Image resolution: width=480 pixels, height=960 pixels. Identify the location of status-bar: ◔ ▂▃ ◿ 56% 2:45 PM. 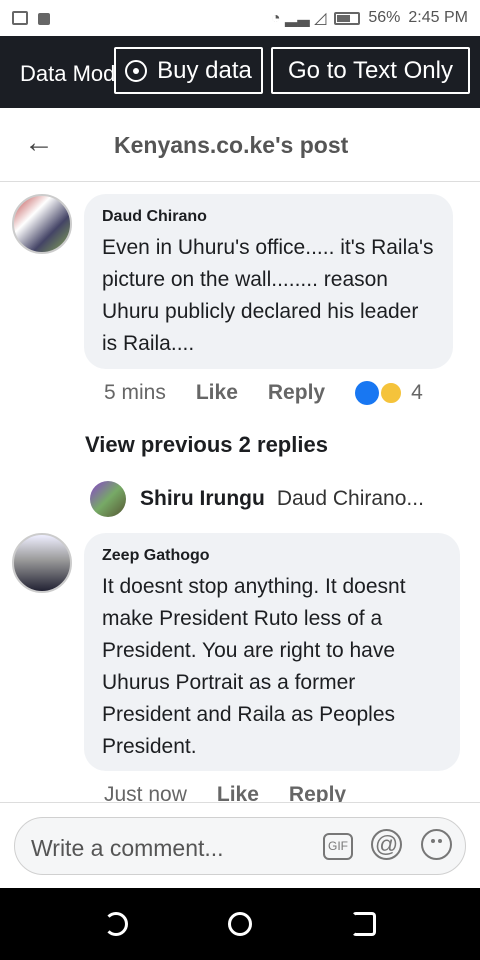
(240, 18).